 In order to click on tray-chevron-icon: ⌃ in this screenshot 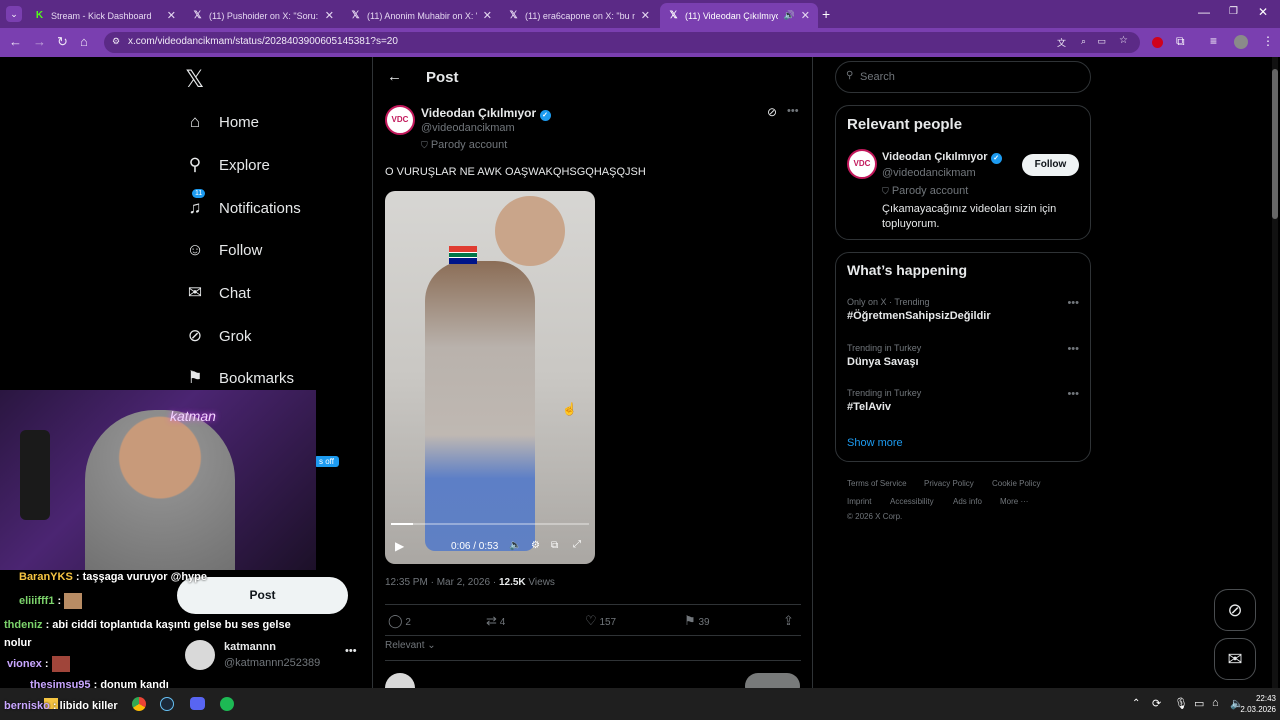, I will do `click(1136, 703)`.